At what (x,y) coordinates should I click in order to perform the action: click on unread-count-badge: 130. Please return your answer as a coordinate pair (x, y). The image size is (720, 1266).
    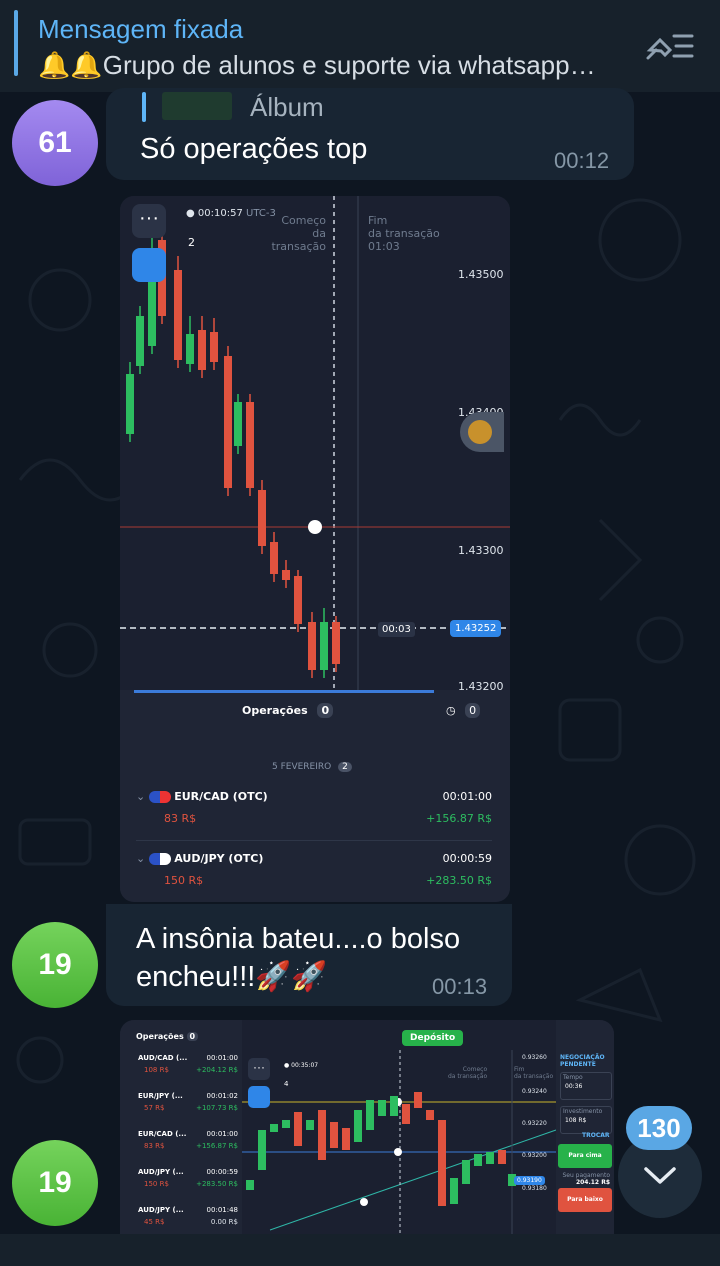
    Looking at the image, I should click on (659, 1128).